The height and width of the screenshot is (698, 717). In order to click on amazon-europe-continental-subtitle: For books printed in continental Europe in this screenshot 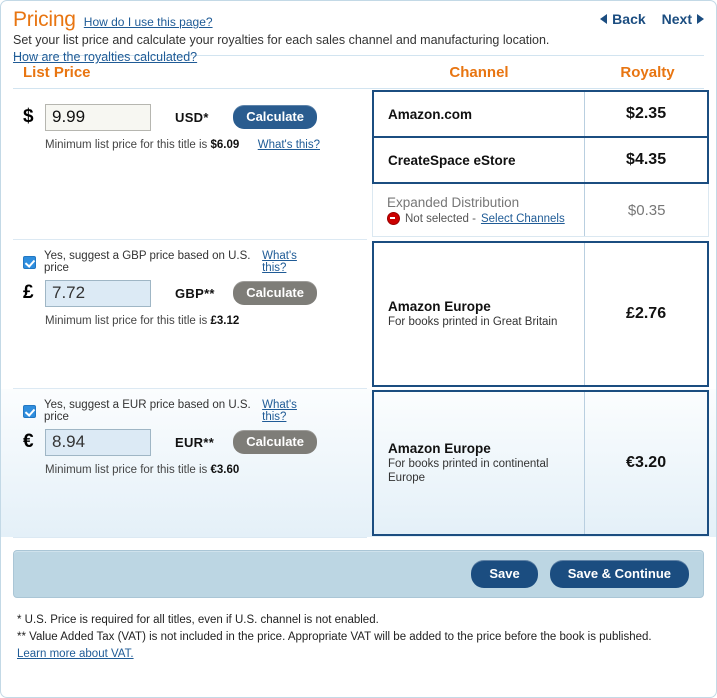, I will do `click(468, 471)`.